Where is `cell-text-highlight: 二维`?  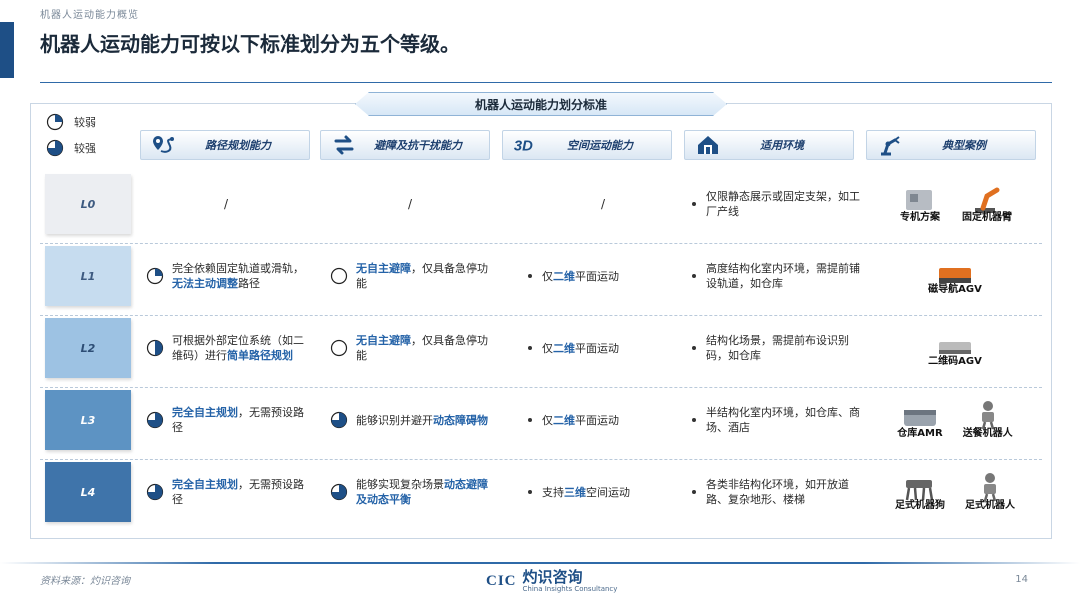 cell-text-highlight: 二维 is located at coordinates (564, 420).